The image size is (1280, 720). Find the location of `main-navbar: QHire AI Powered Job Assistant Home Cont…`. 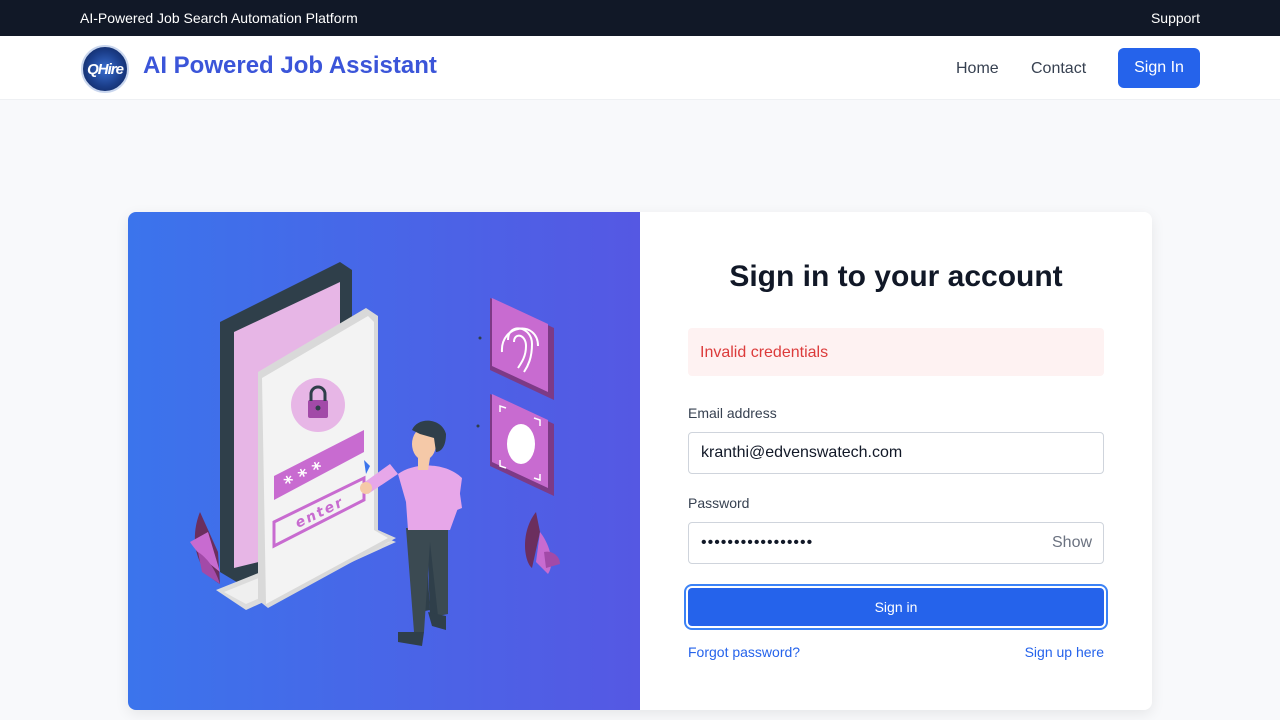

main-navbar: QHire AI Powered Job Assistant Home Cont… is located at coordinates (640, 68).